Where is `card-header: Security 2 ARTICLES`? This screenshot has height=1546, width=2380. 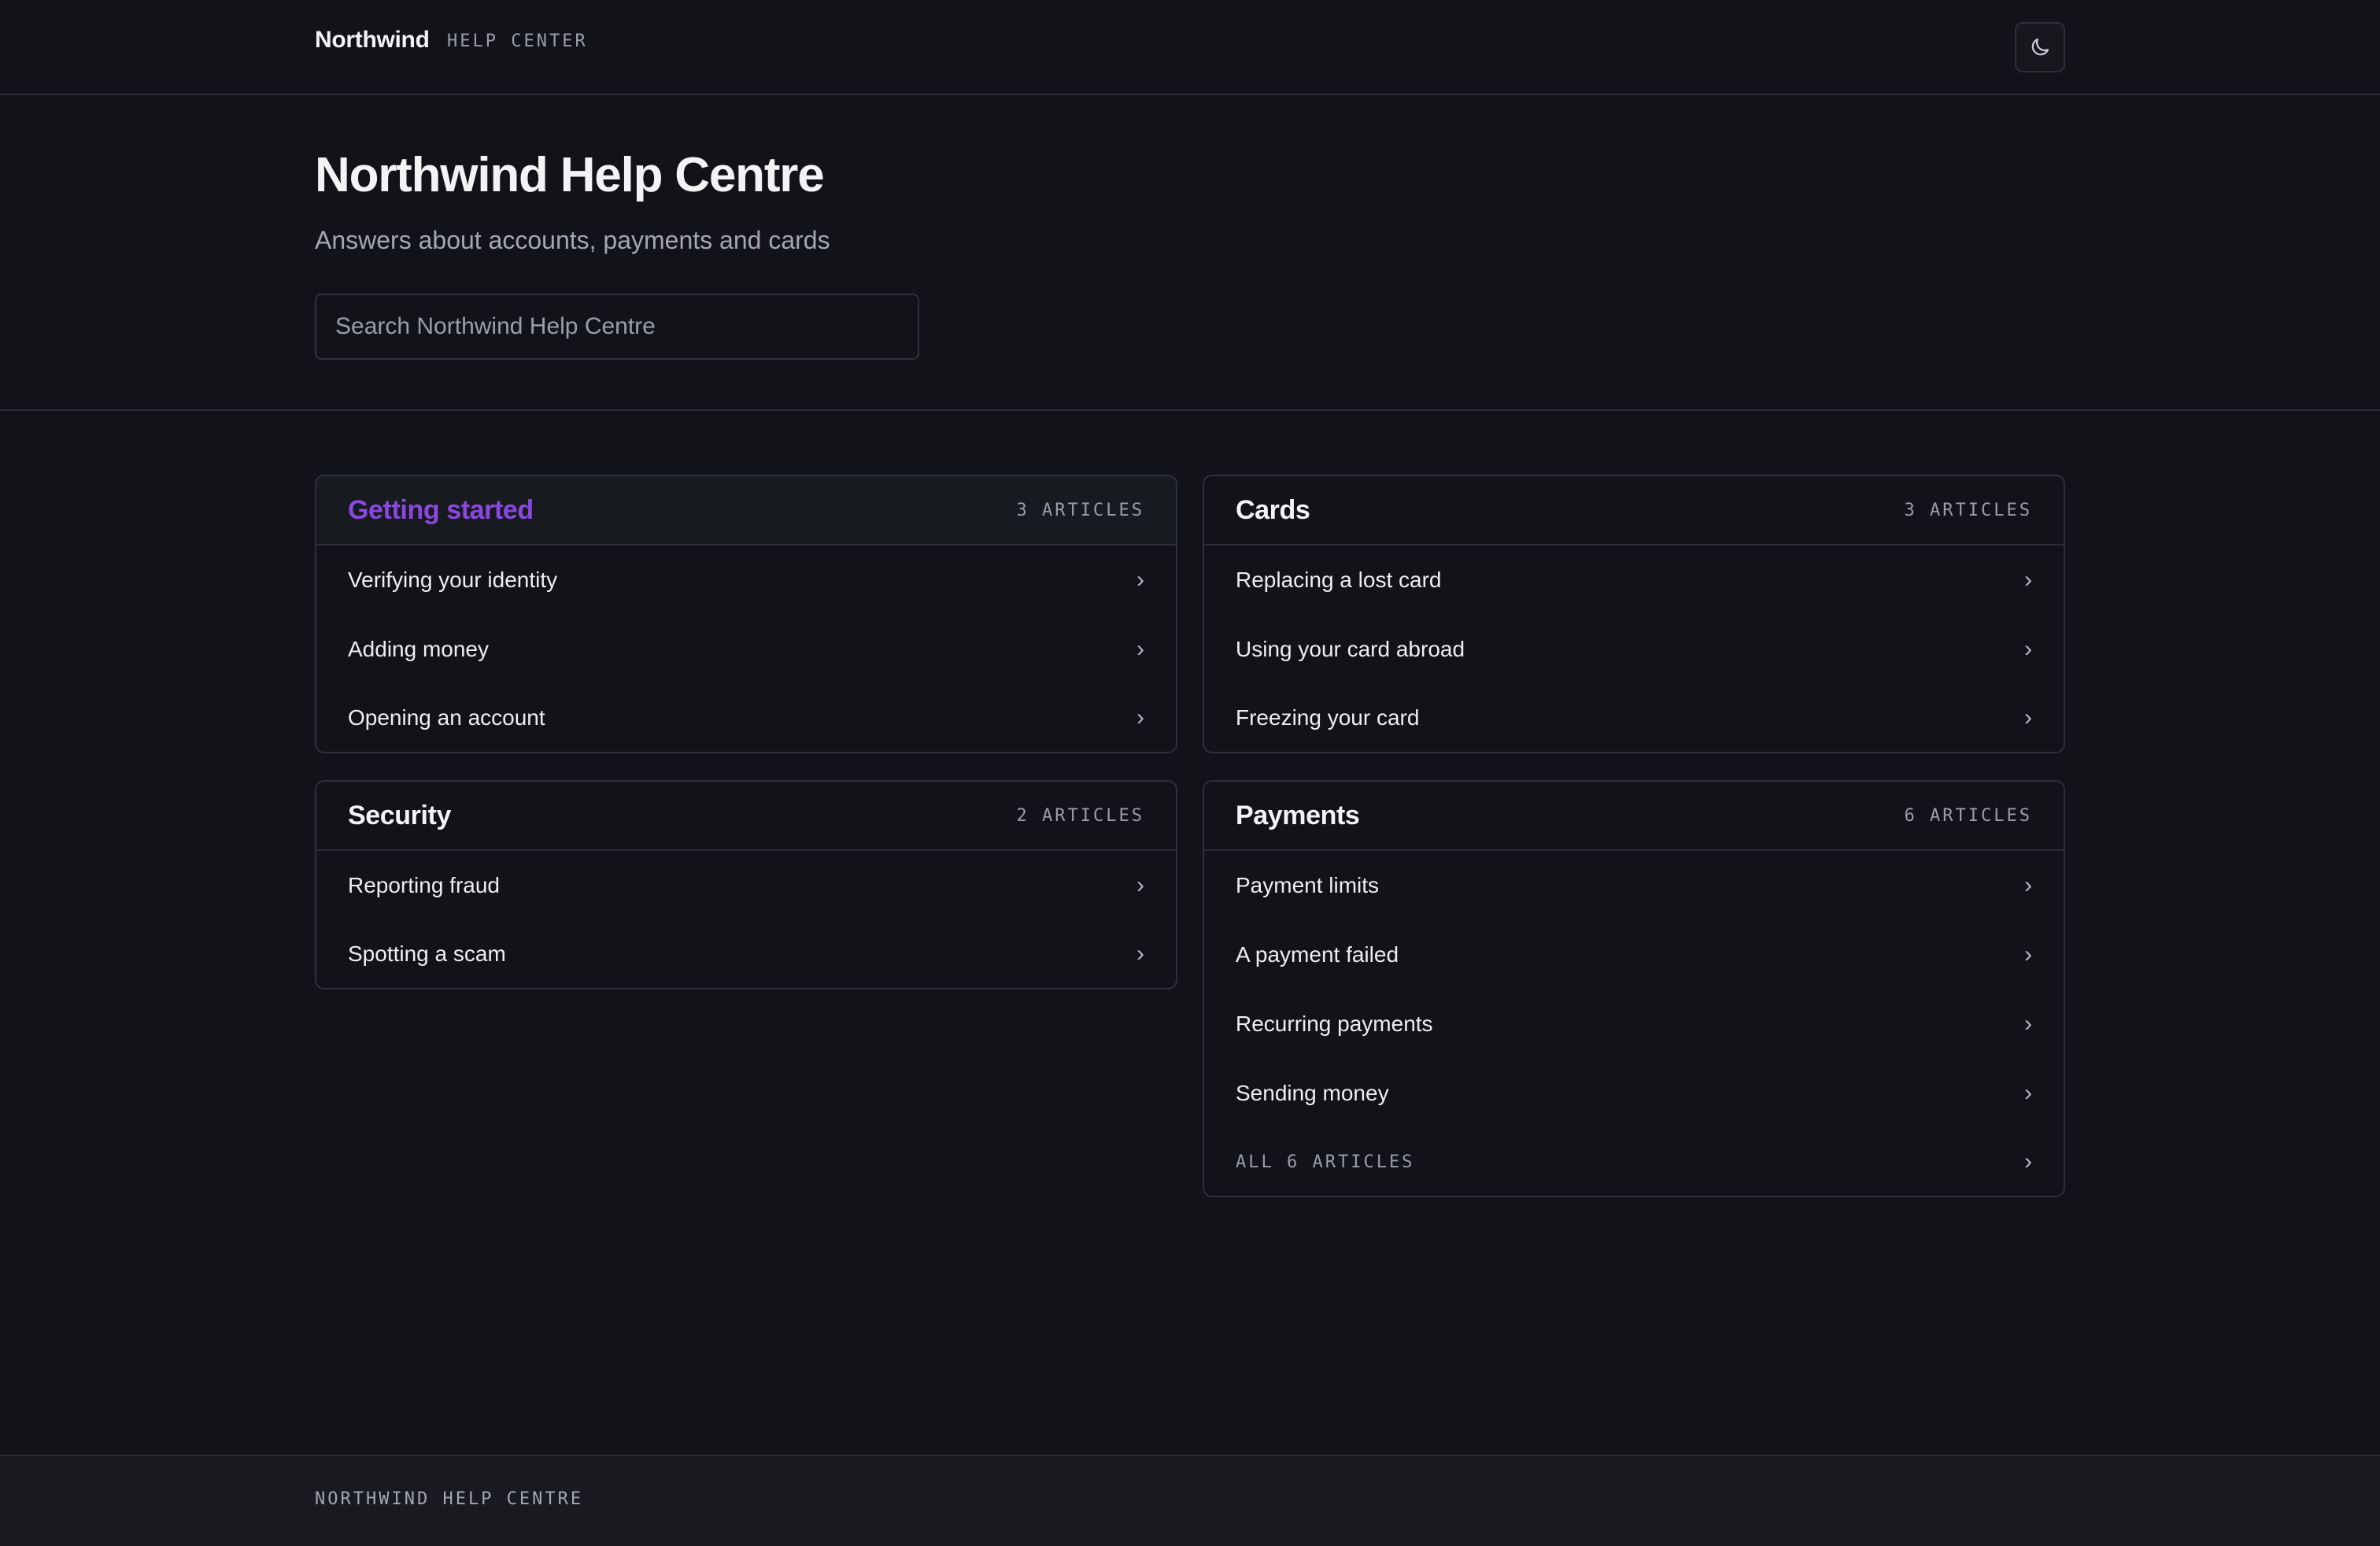 card-header: Security 2 ARTICLES is located at coordinates (746, 817).